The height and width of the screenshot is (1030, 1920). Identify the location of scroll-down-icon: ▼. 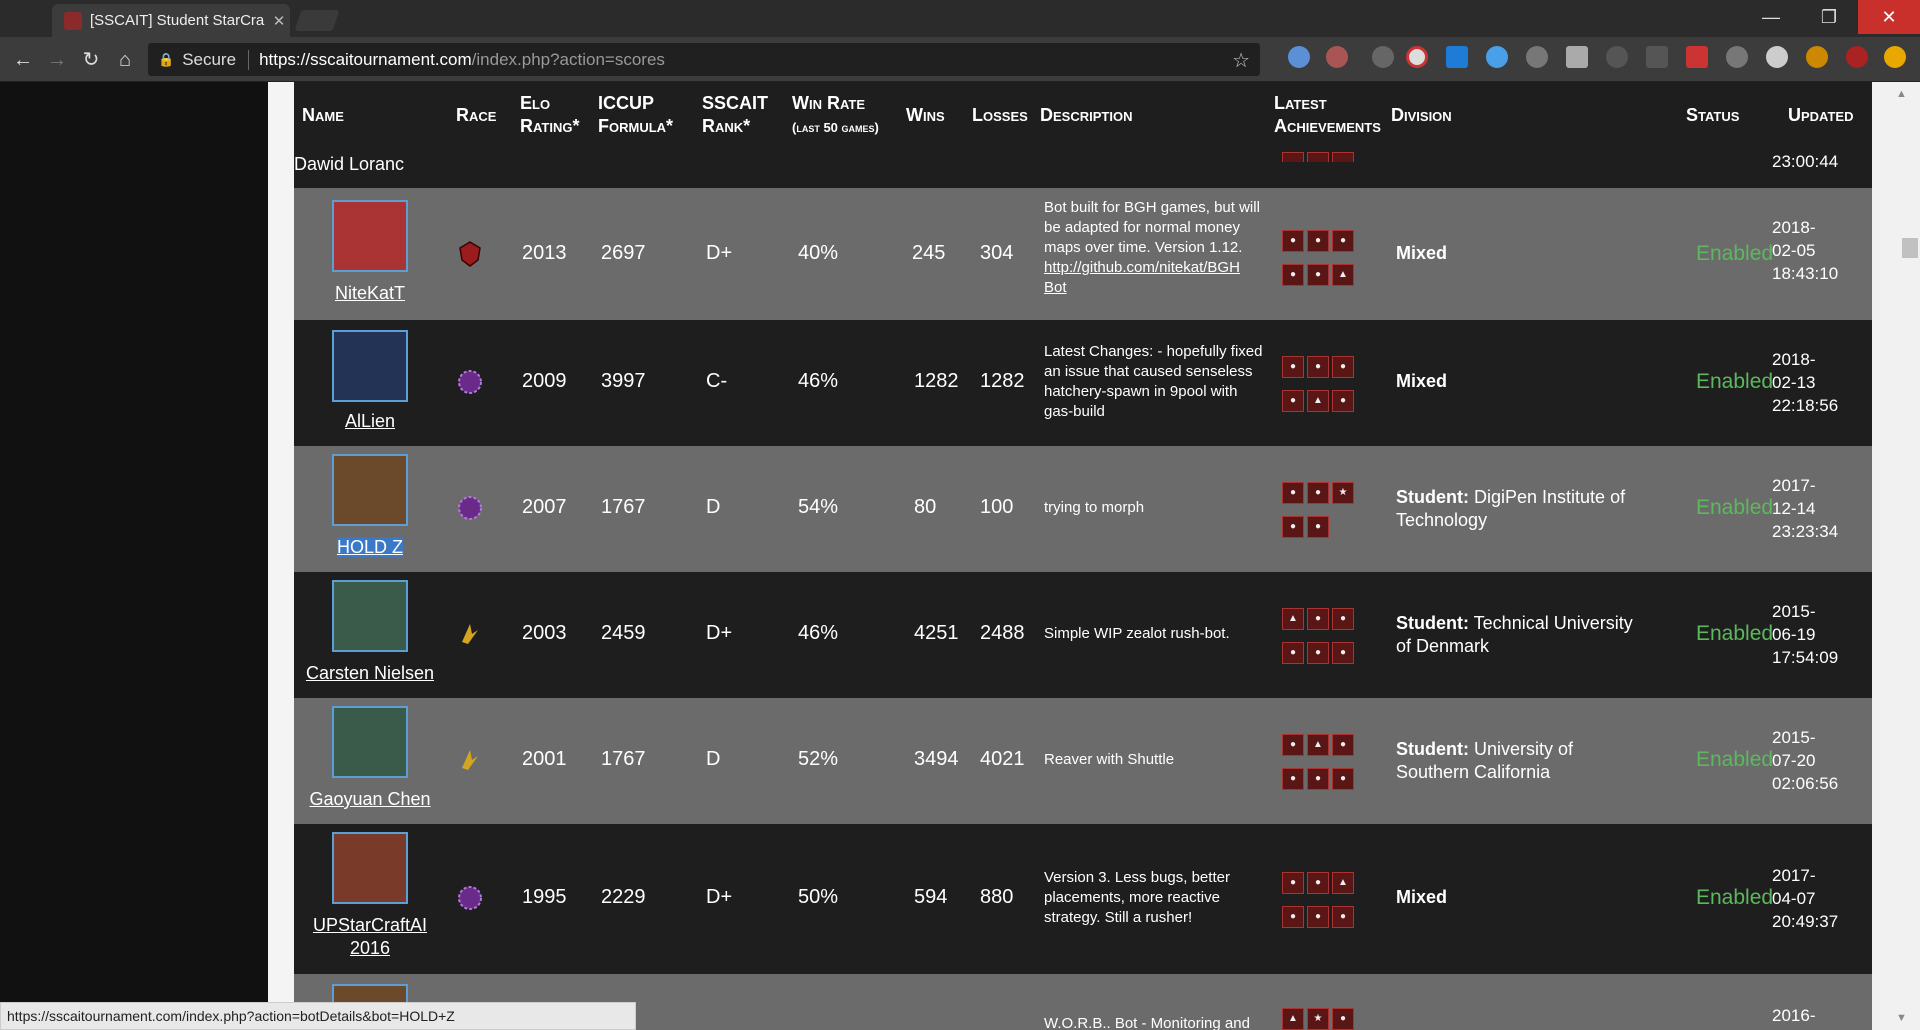
(1901, 1018).